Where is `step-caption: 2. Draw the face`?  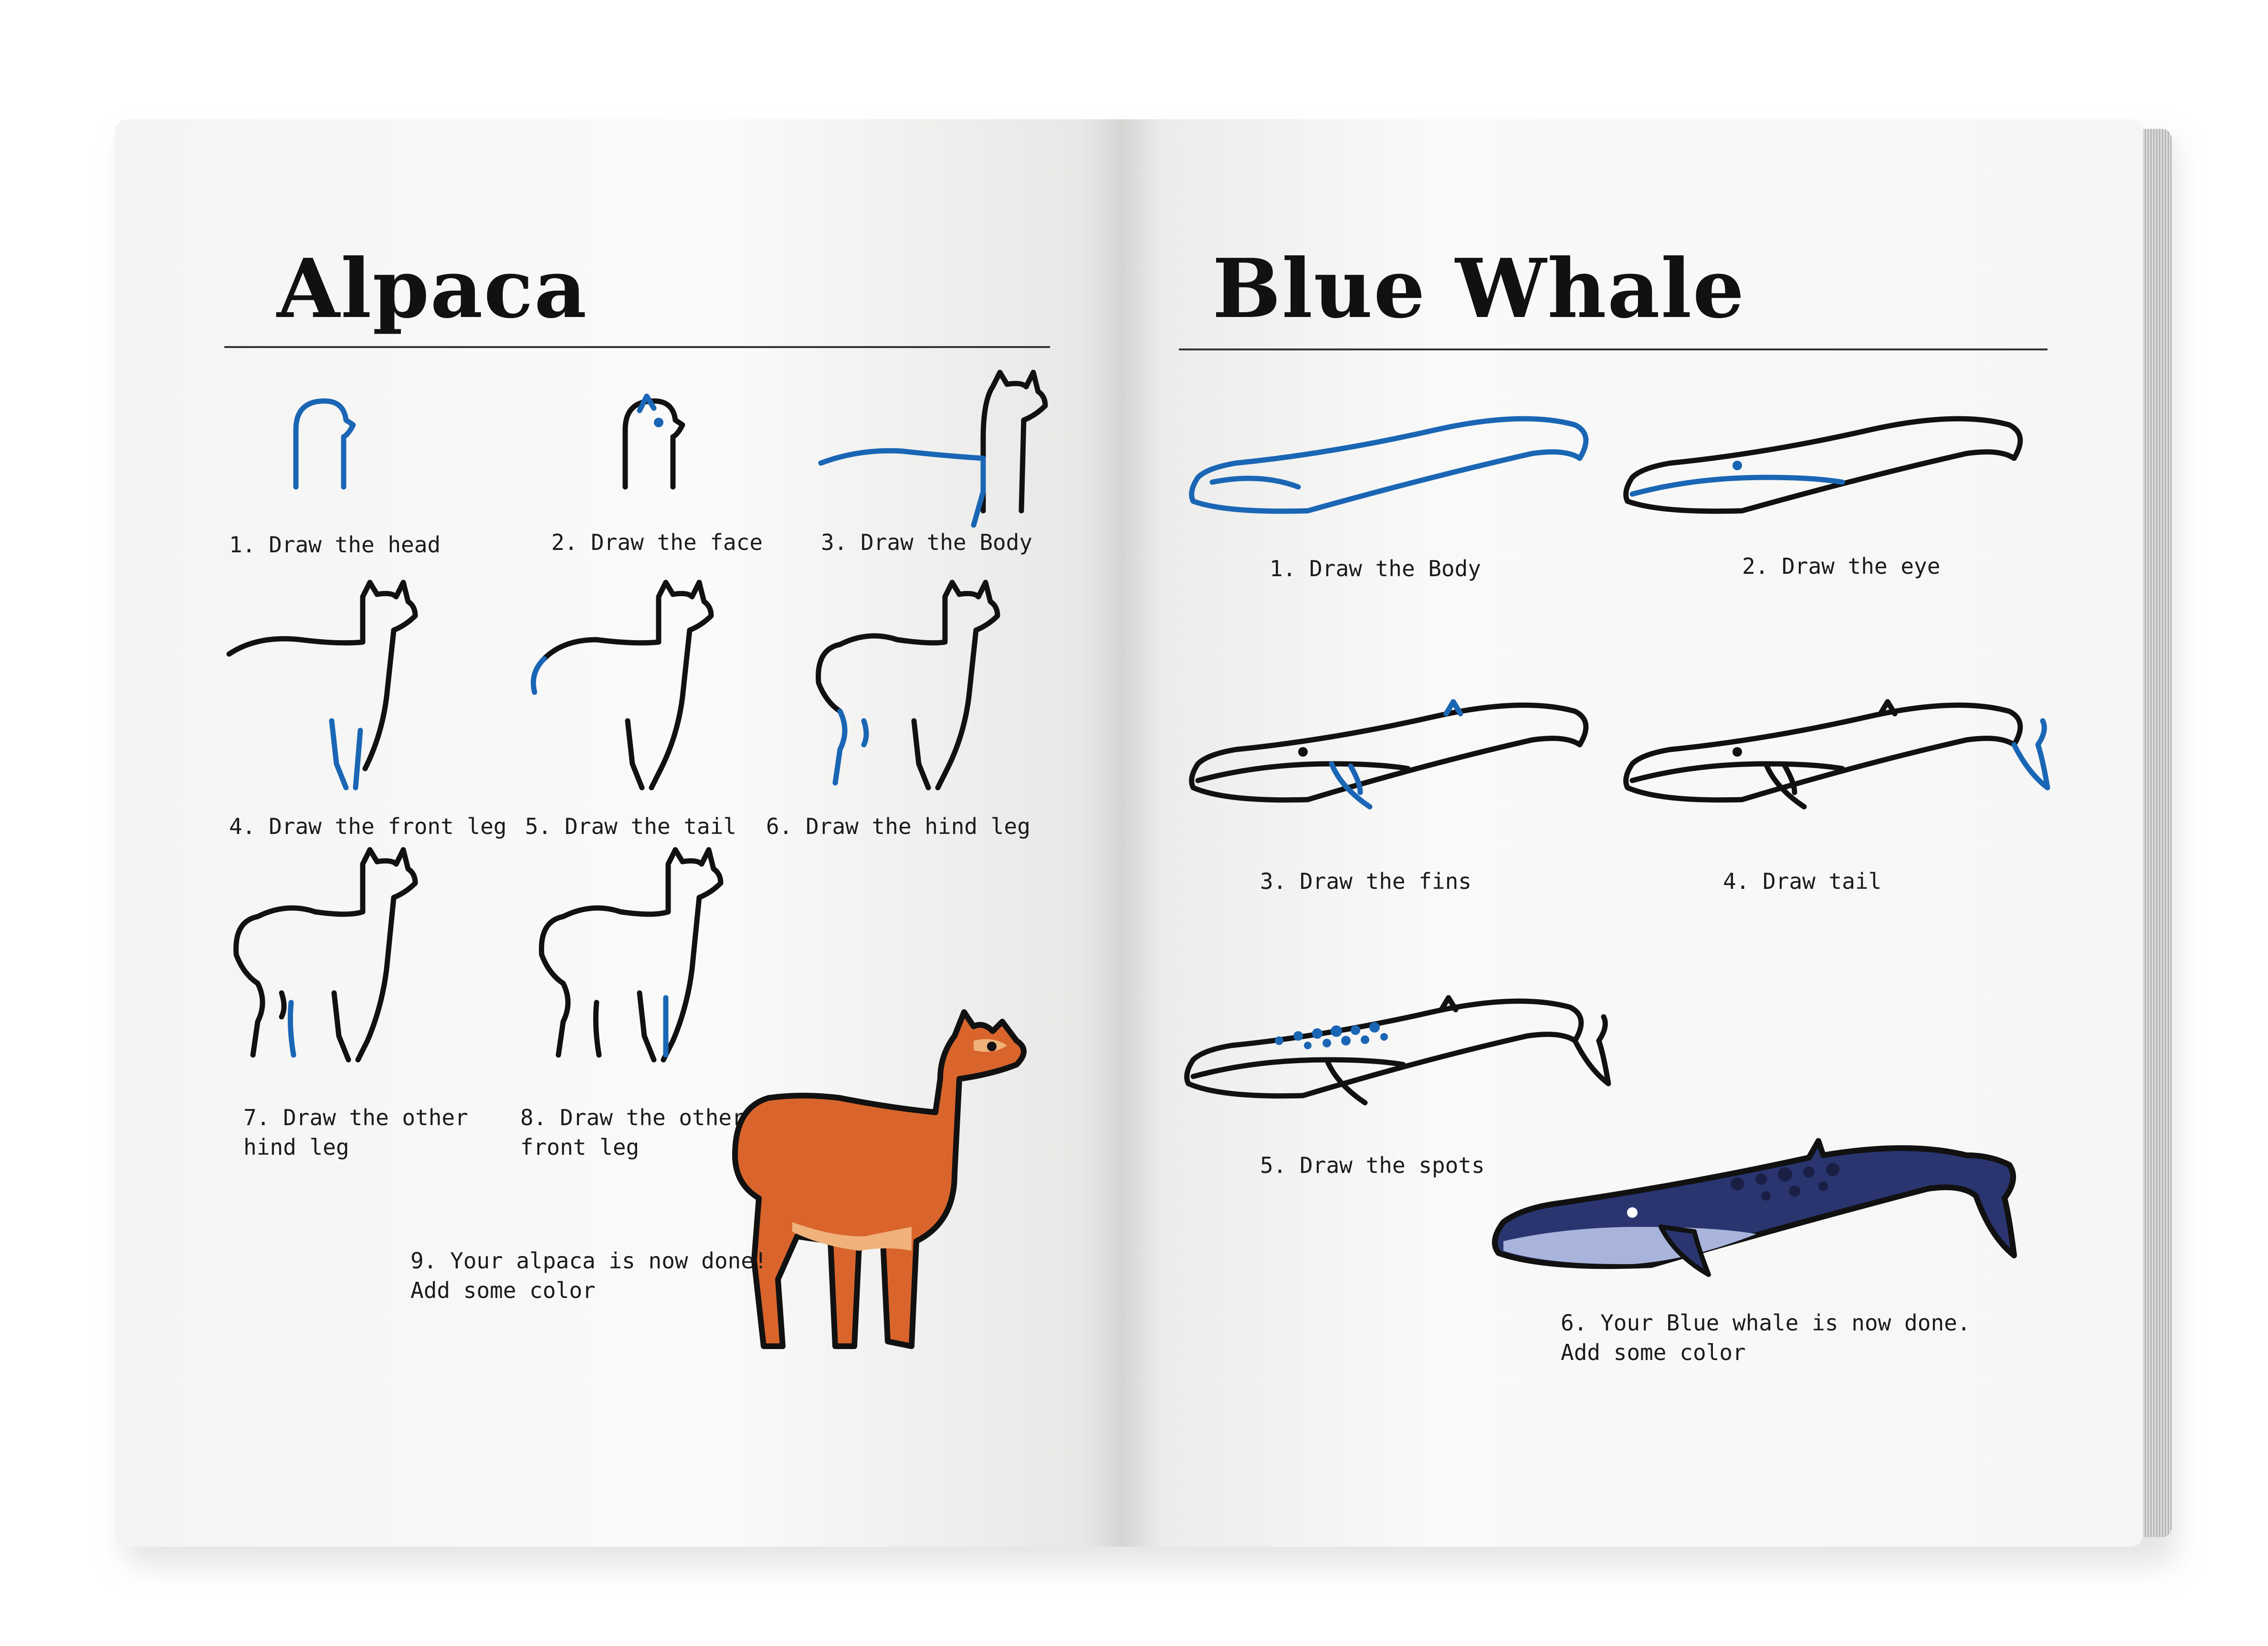 step-caption: 2. Draw the face is located at coordinates (657, 542).